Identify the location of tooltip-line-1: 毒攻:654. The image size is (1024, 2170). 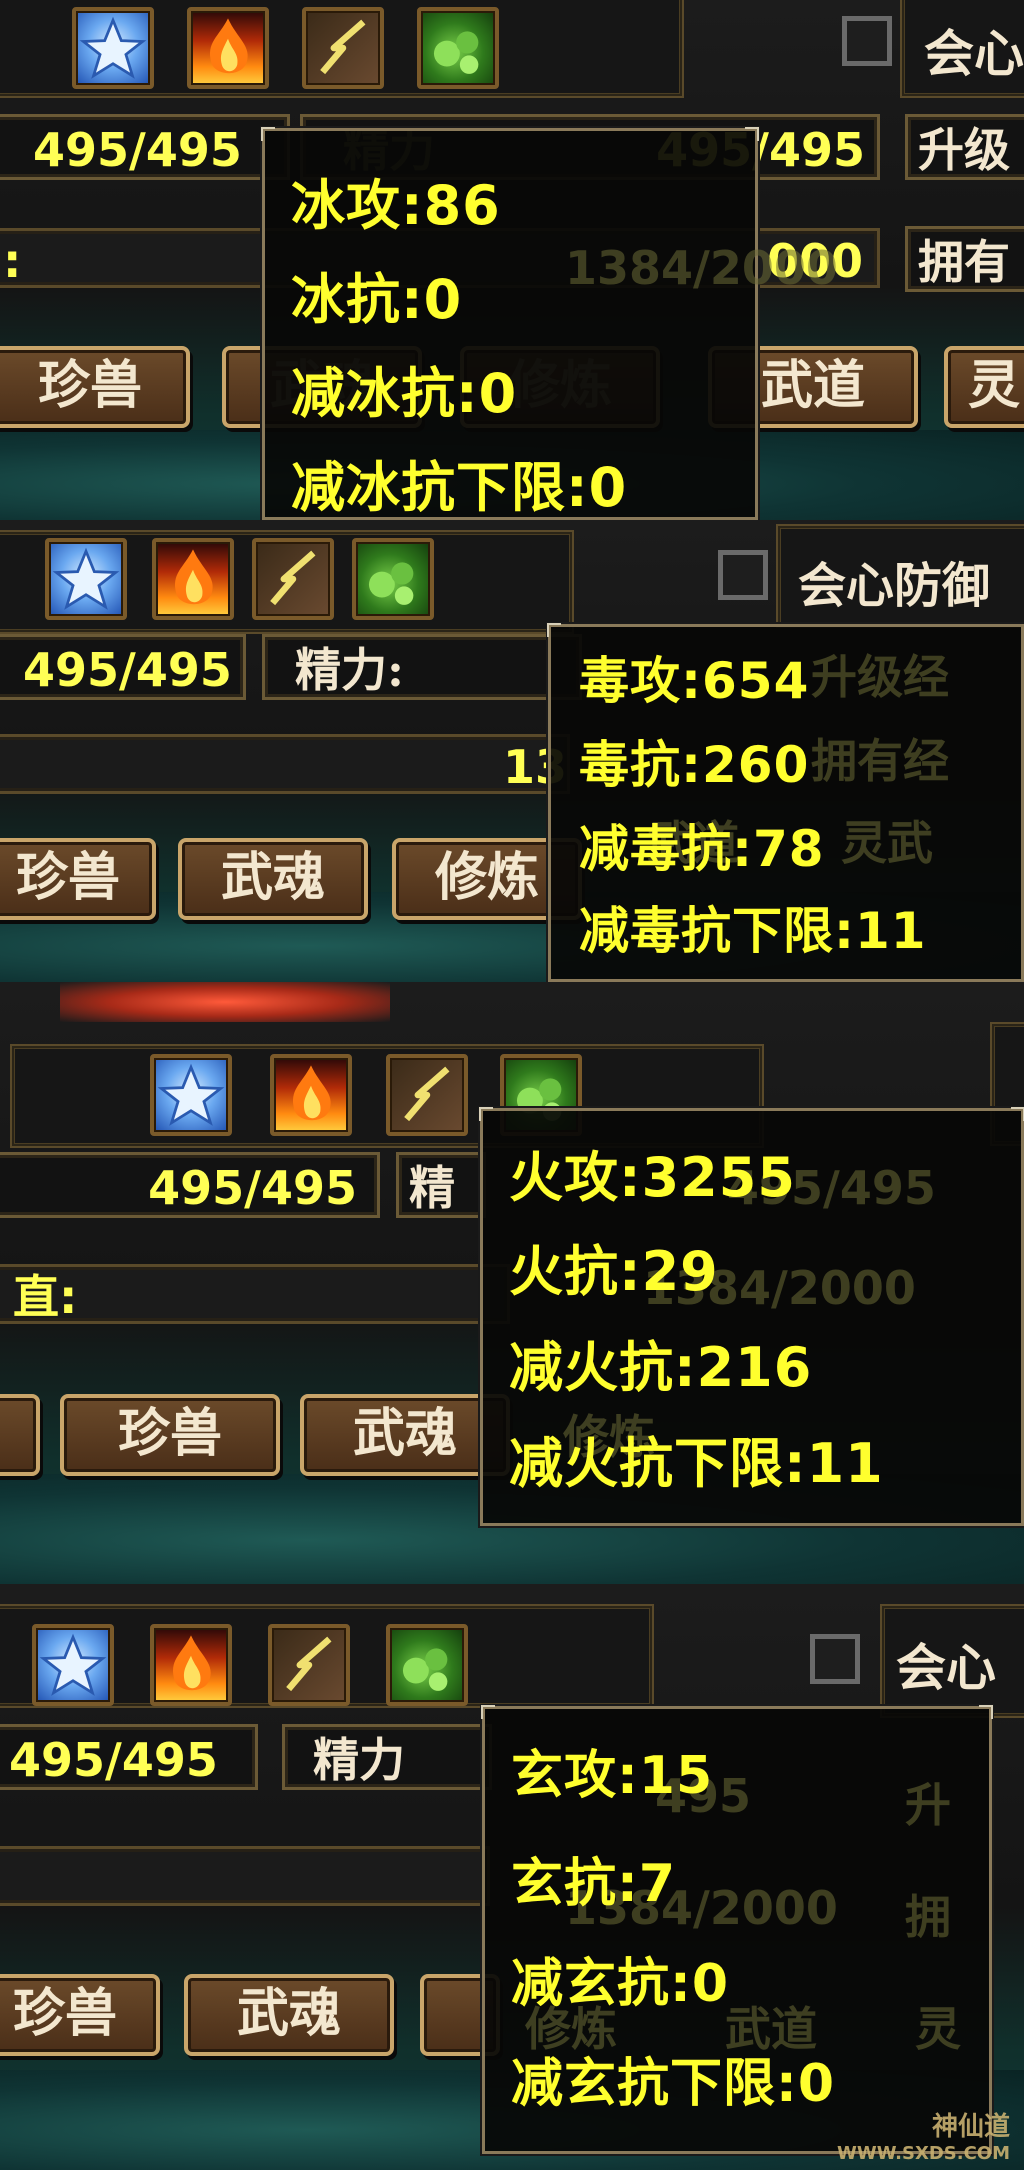
(694, 681).